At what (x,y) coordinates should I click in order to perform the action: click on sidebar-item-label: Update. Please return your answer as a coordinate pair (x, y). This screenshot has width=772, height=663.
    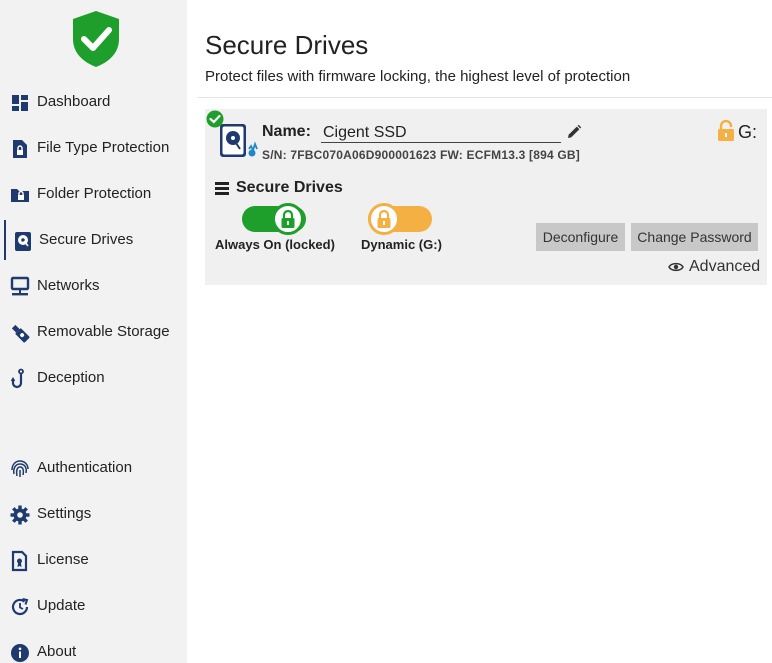
    Looking at the image, I should click on (61, 605).